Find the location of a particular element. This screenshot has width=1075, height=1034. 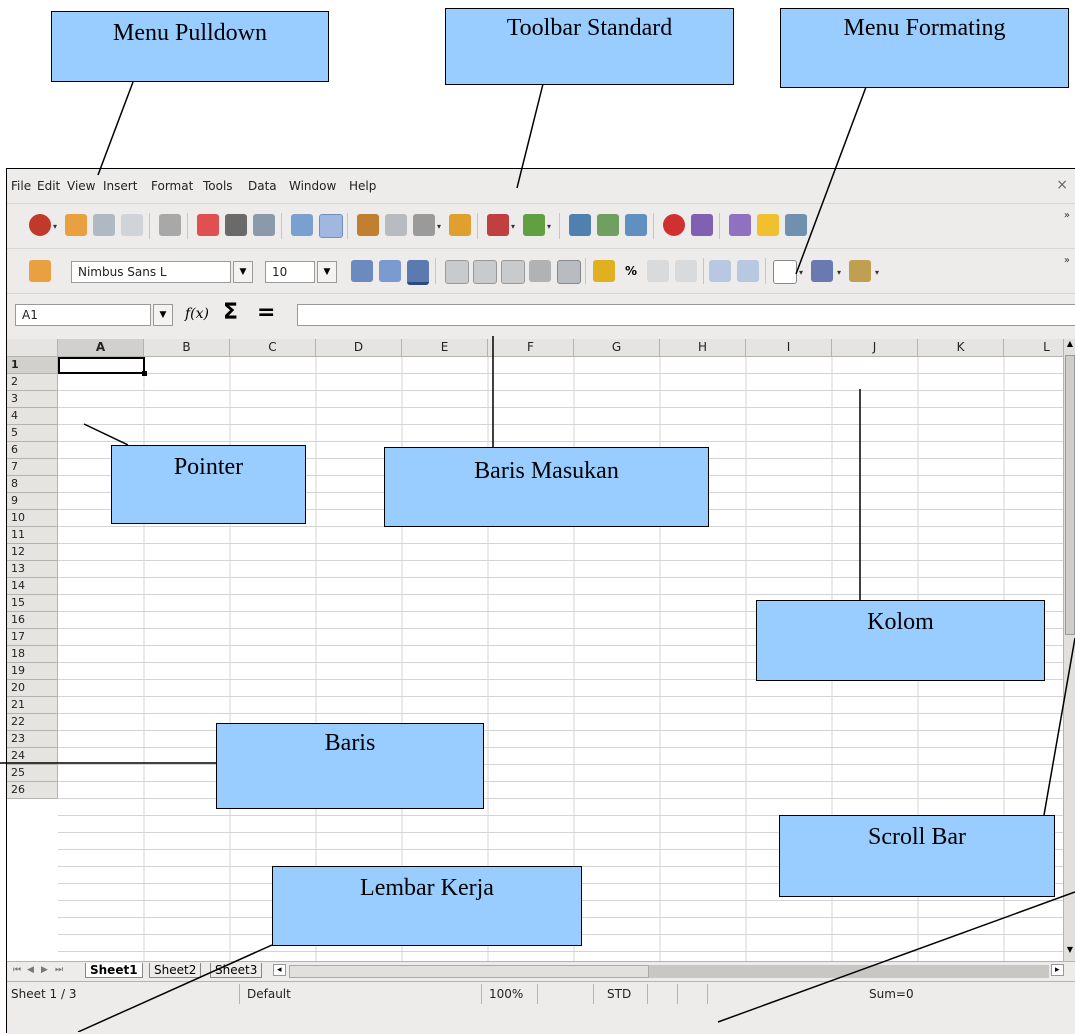

font-name-dropdown-icon: ▼ is located at coordinates (243, 272).